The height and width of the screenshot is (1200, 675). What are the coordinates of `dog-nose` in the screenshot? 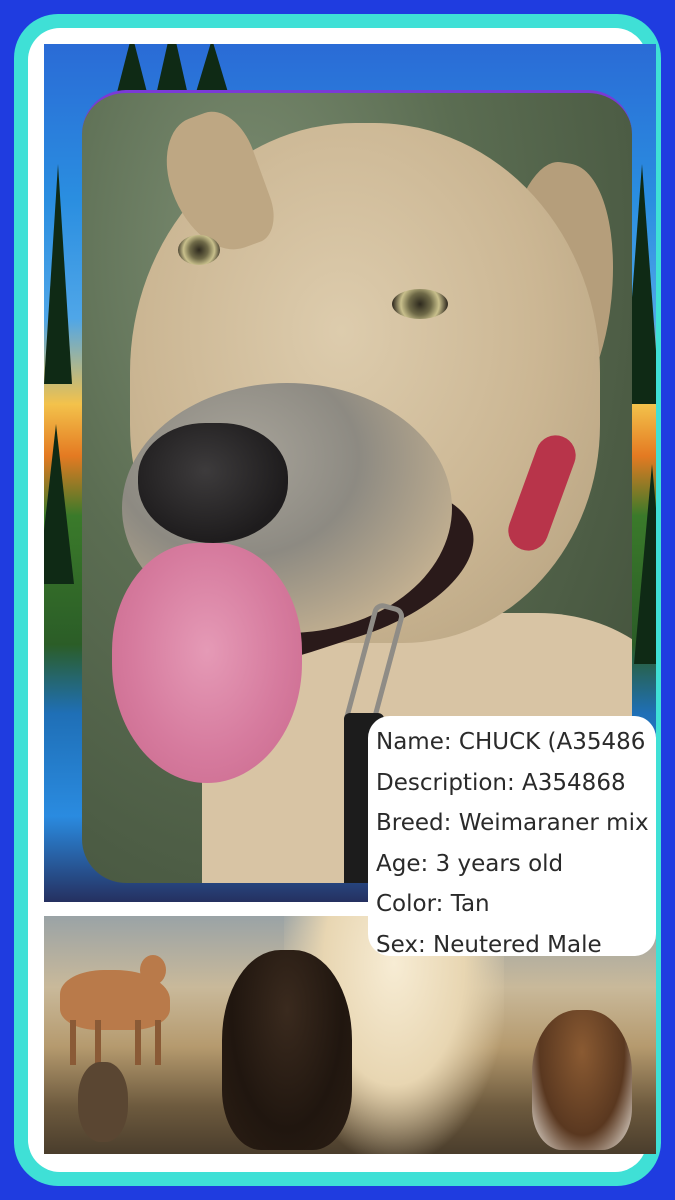 It's located at (213, 483).